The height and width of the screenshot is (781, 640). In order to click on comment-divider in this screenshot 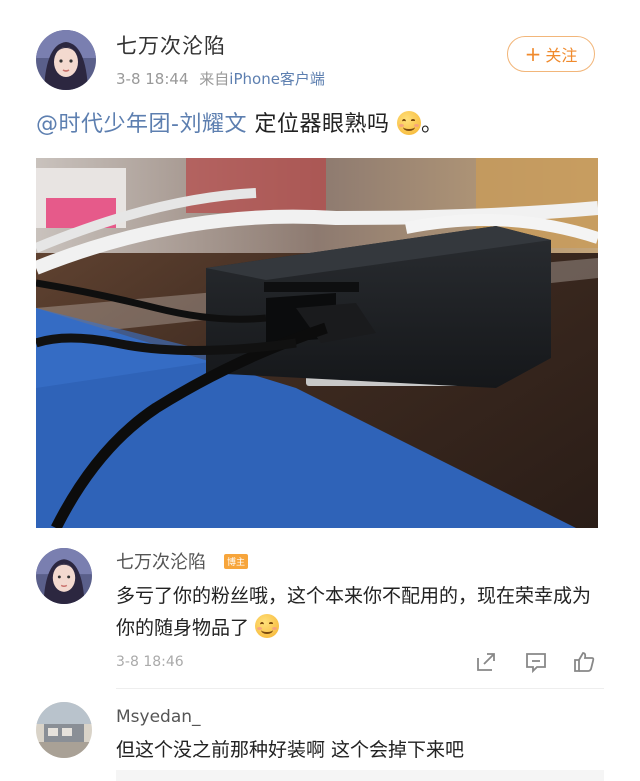, I will do `click(360, 688)`.